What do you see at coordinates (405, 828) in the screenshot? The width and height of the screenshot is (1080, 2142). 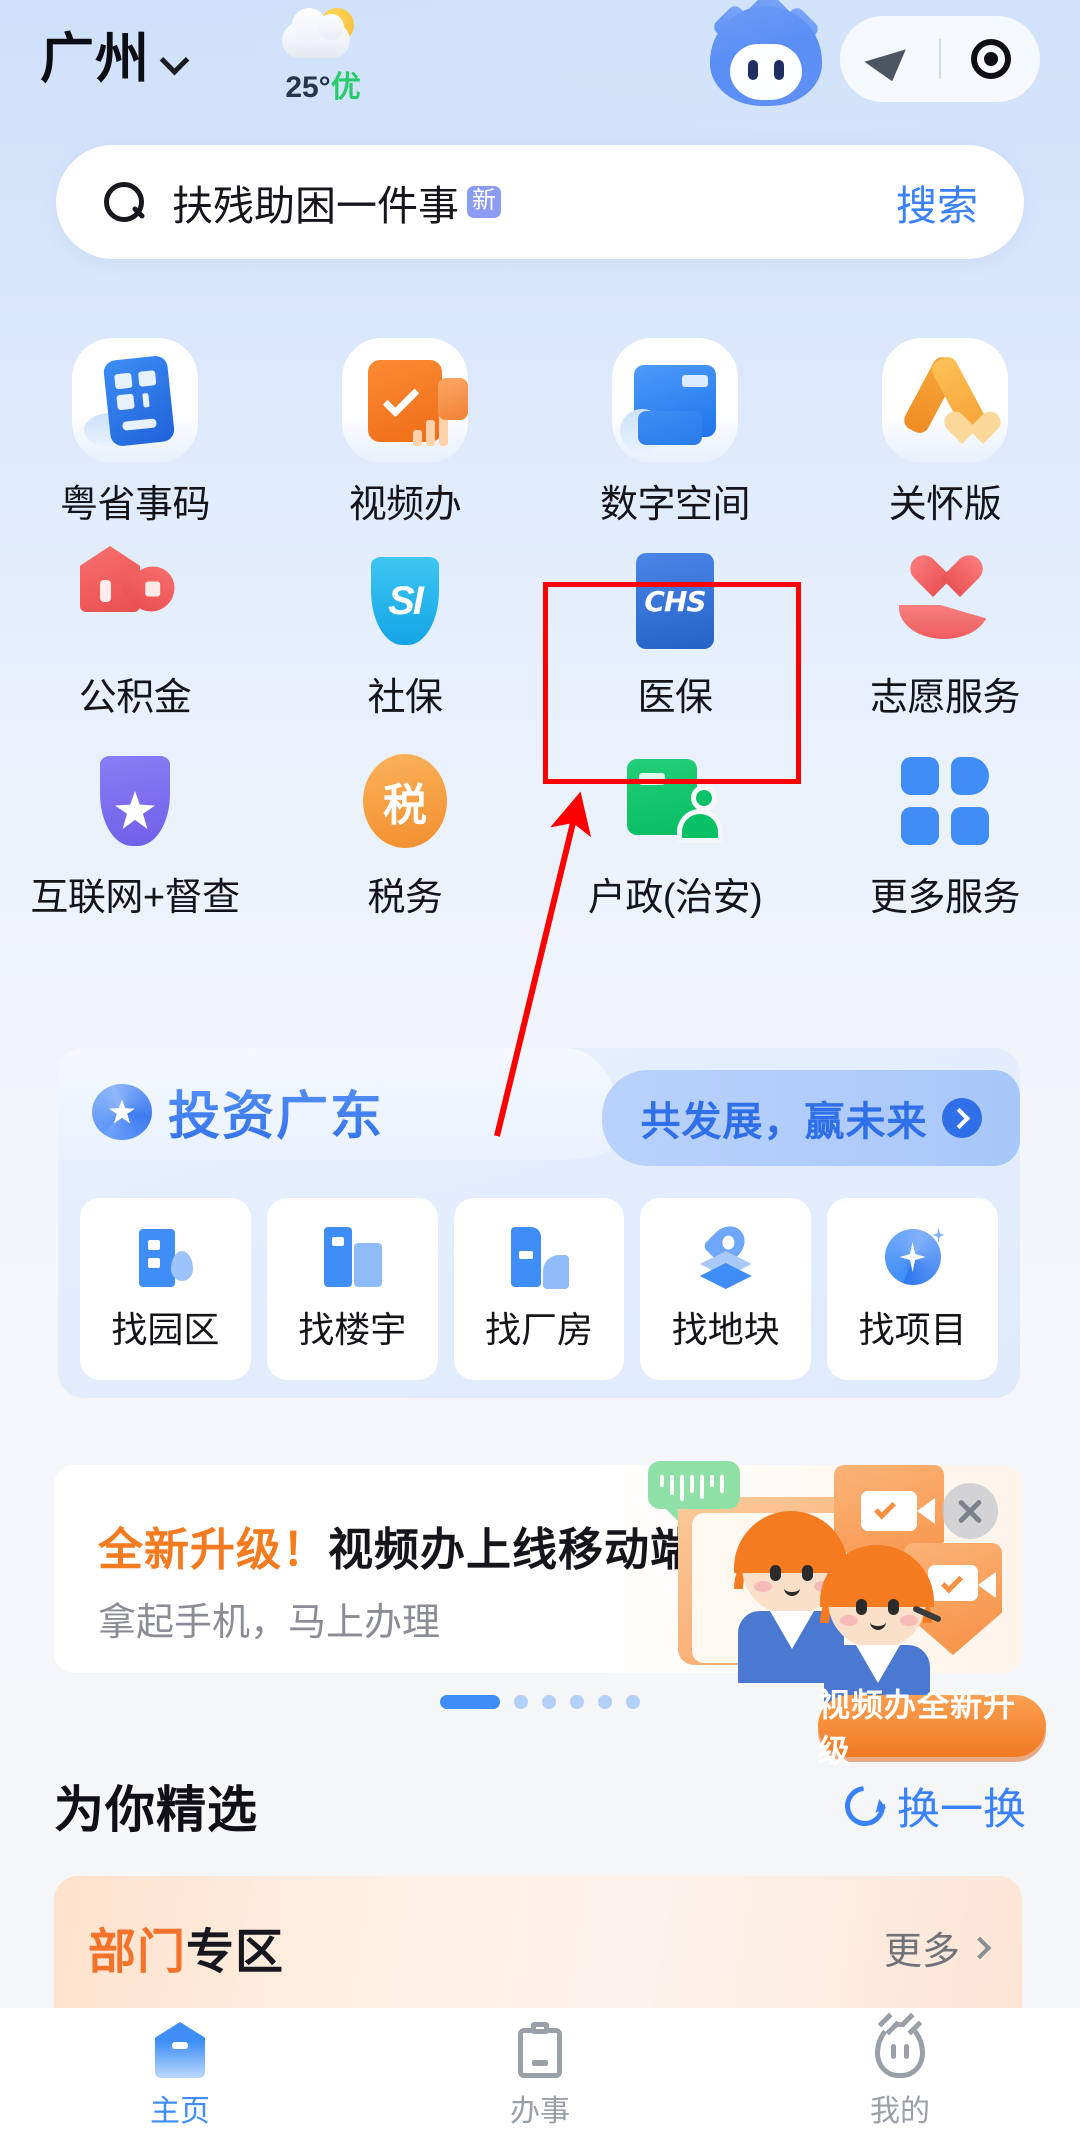 I see `grid-item-tax: 税 税务` at bounding box center [405, 828].